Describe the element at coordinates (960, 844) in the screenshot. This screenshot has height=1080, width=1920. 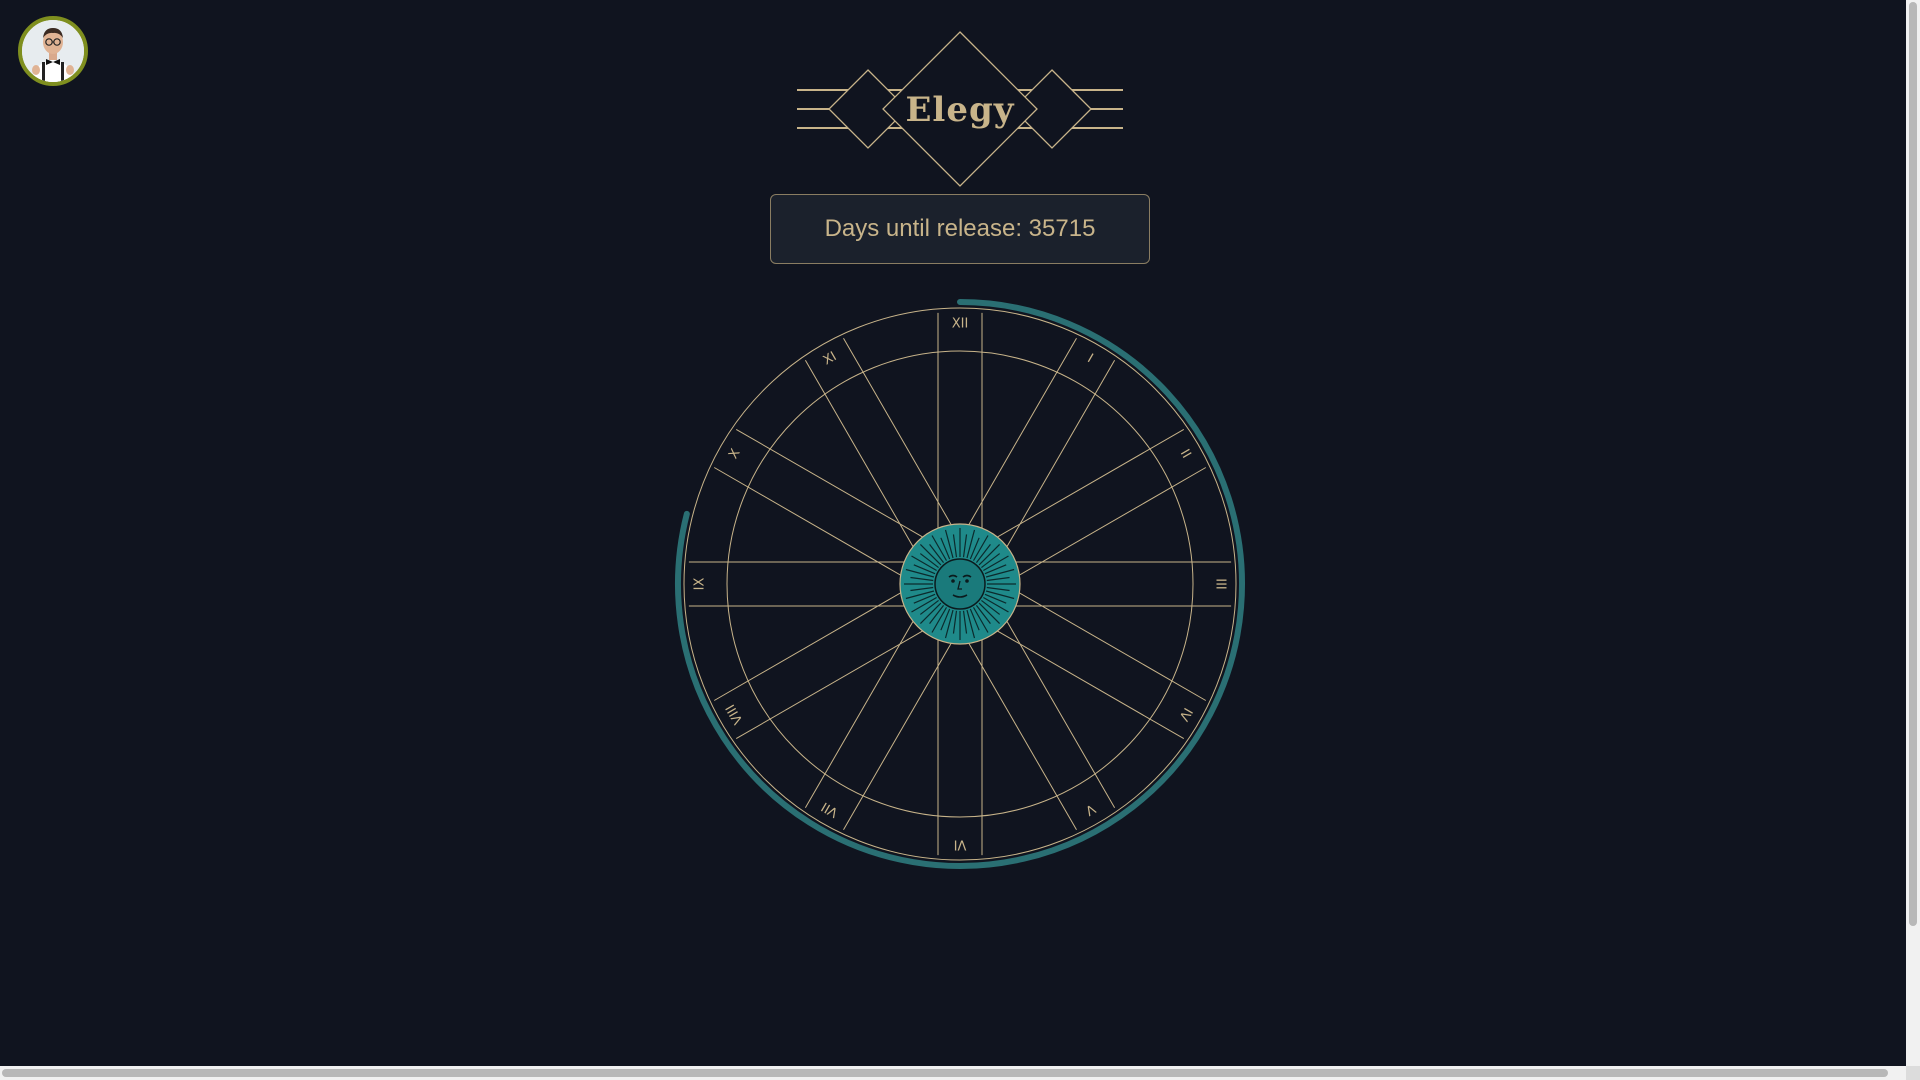
I see `clock-numeral: VI` at that location.